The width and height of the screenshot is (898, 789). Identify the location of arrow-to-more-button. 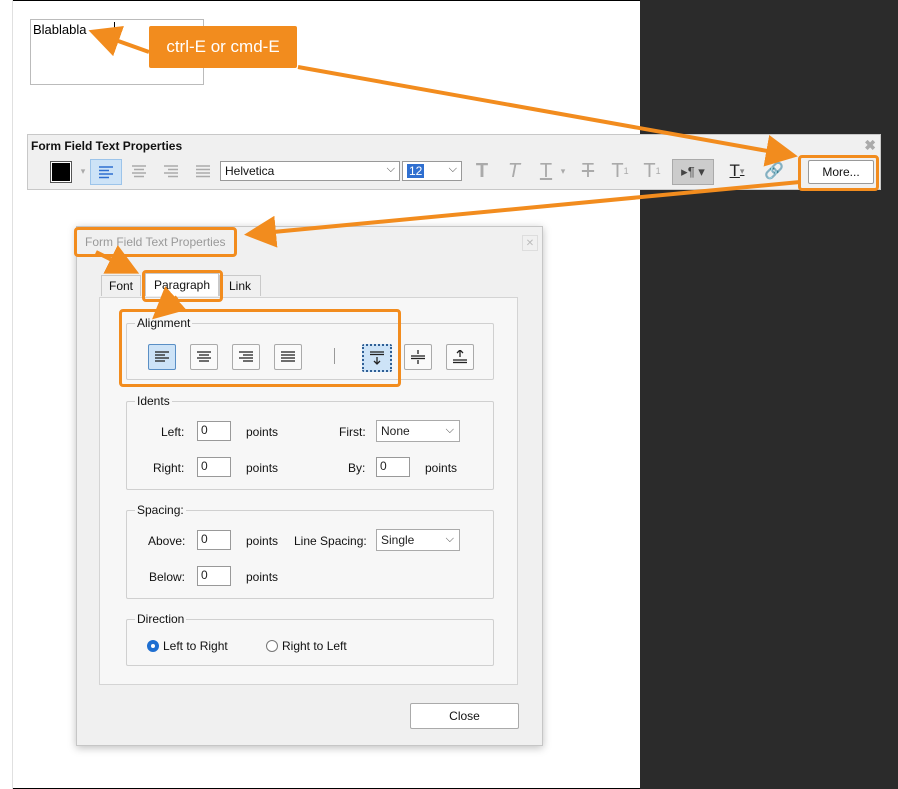
(547, 116).